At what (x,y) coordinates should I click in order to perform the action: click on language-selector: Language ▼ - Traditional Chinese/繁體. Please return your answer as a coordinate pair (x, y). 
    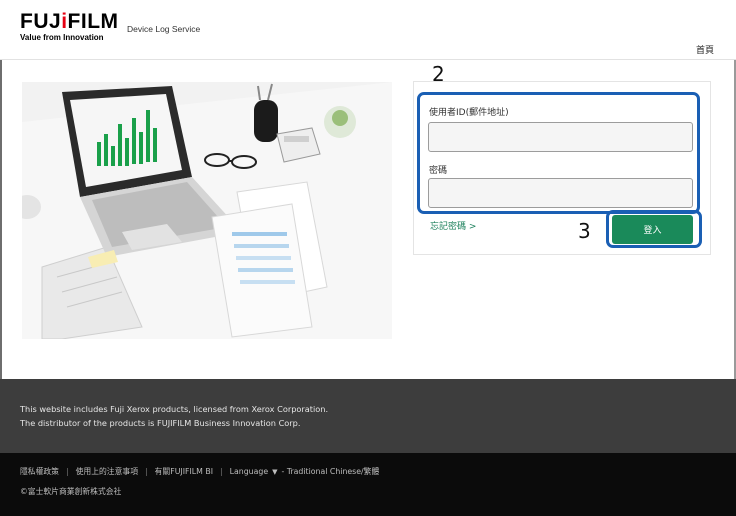
    Looking at the image, I should click on (305, 471).